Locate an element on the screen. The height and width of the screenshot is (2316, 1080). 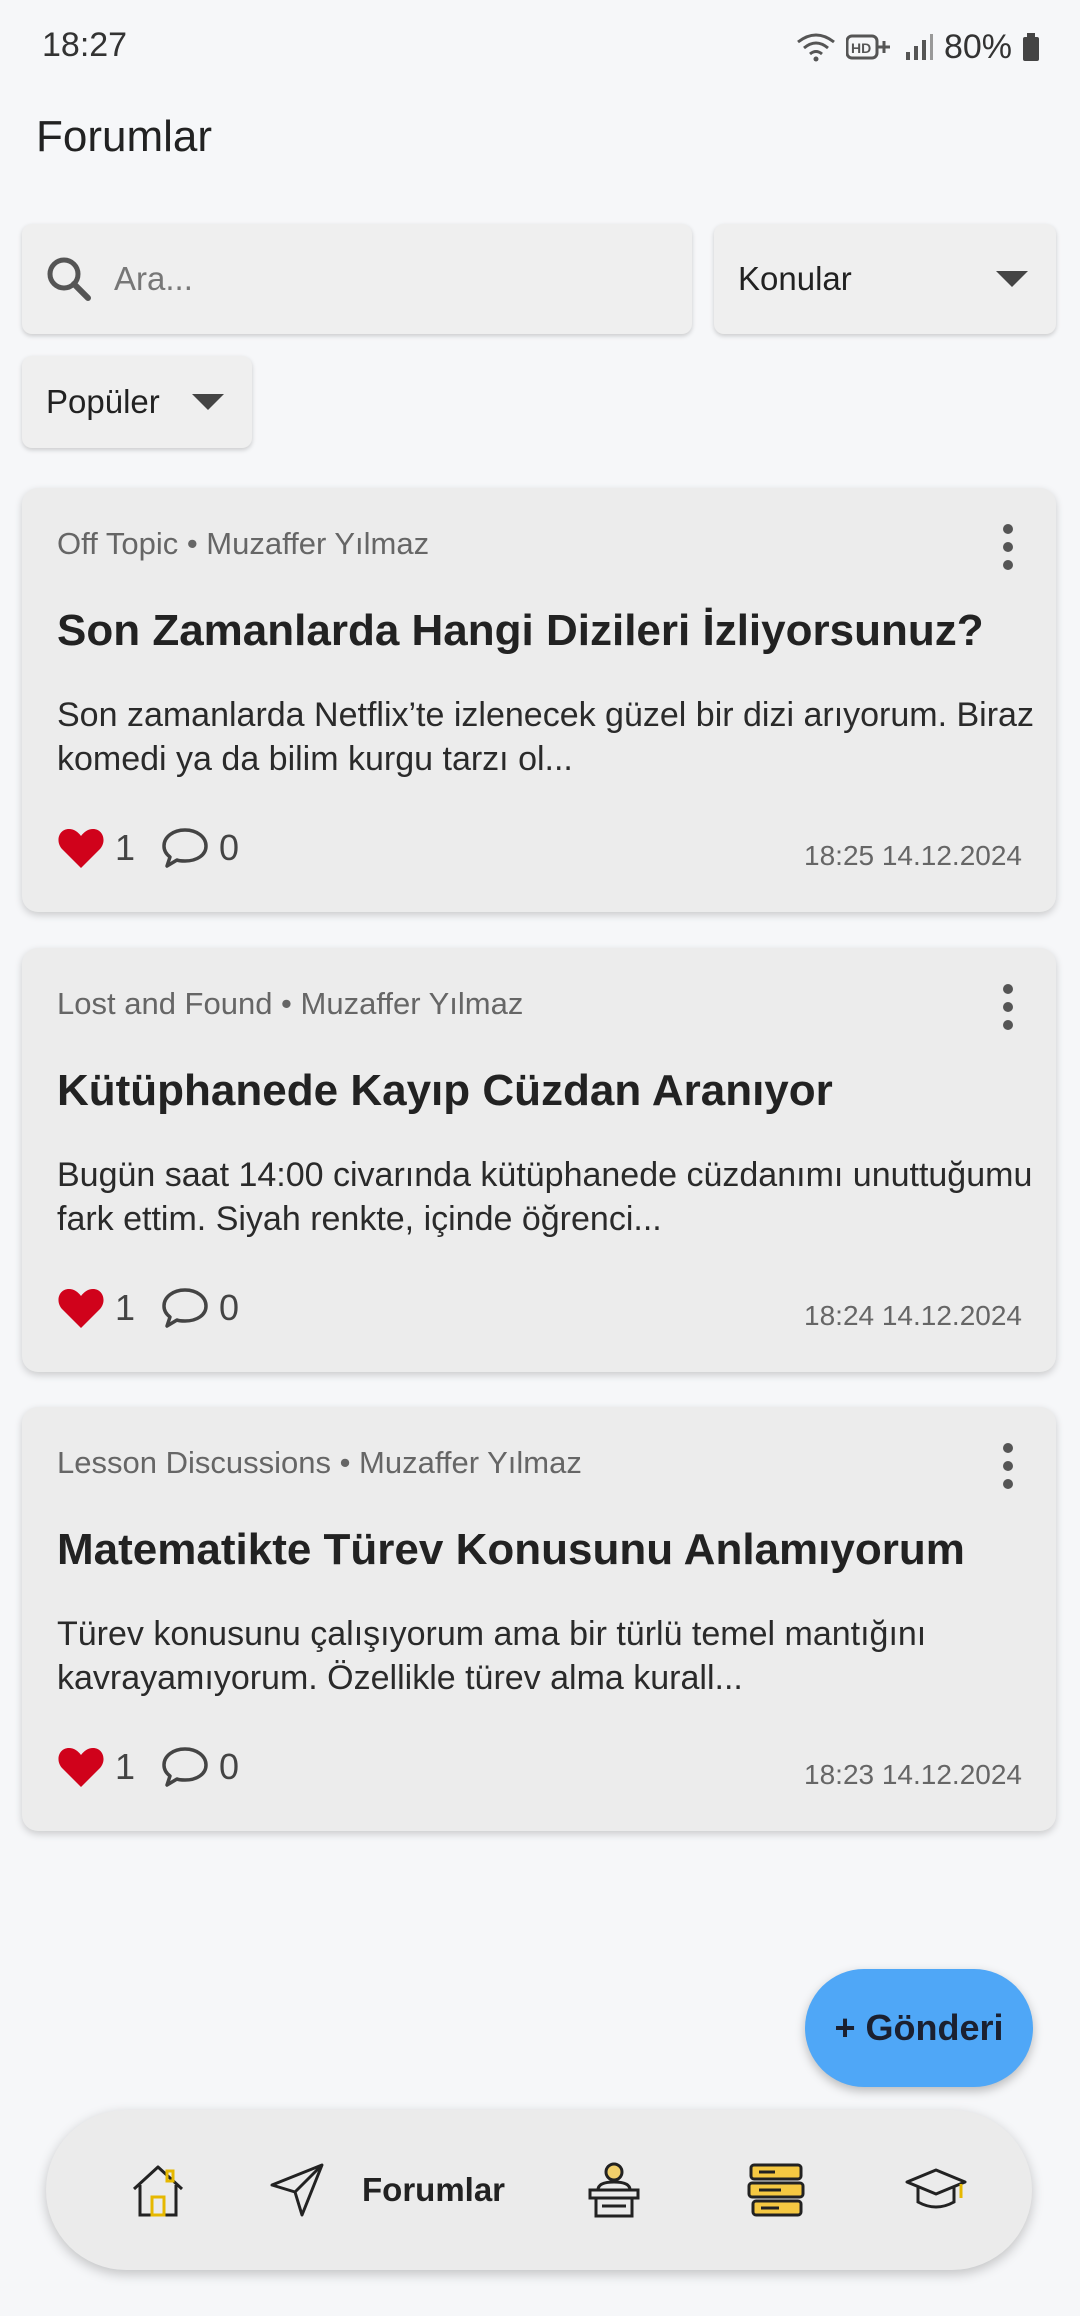
wifi-icon is located at coordinates (816, 47).